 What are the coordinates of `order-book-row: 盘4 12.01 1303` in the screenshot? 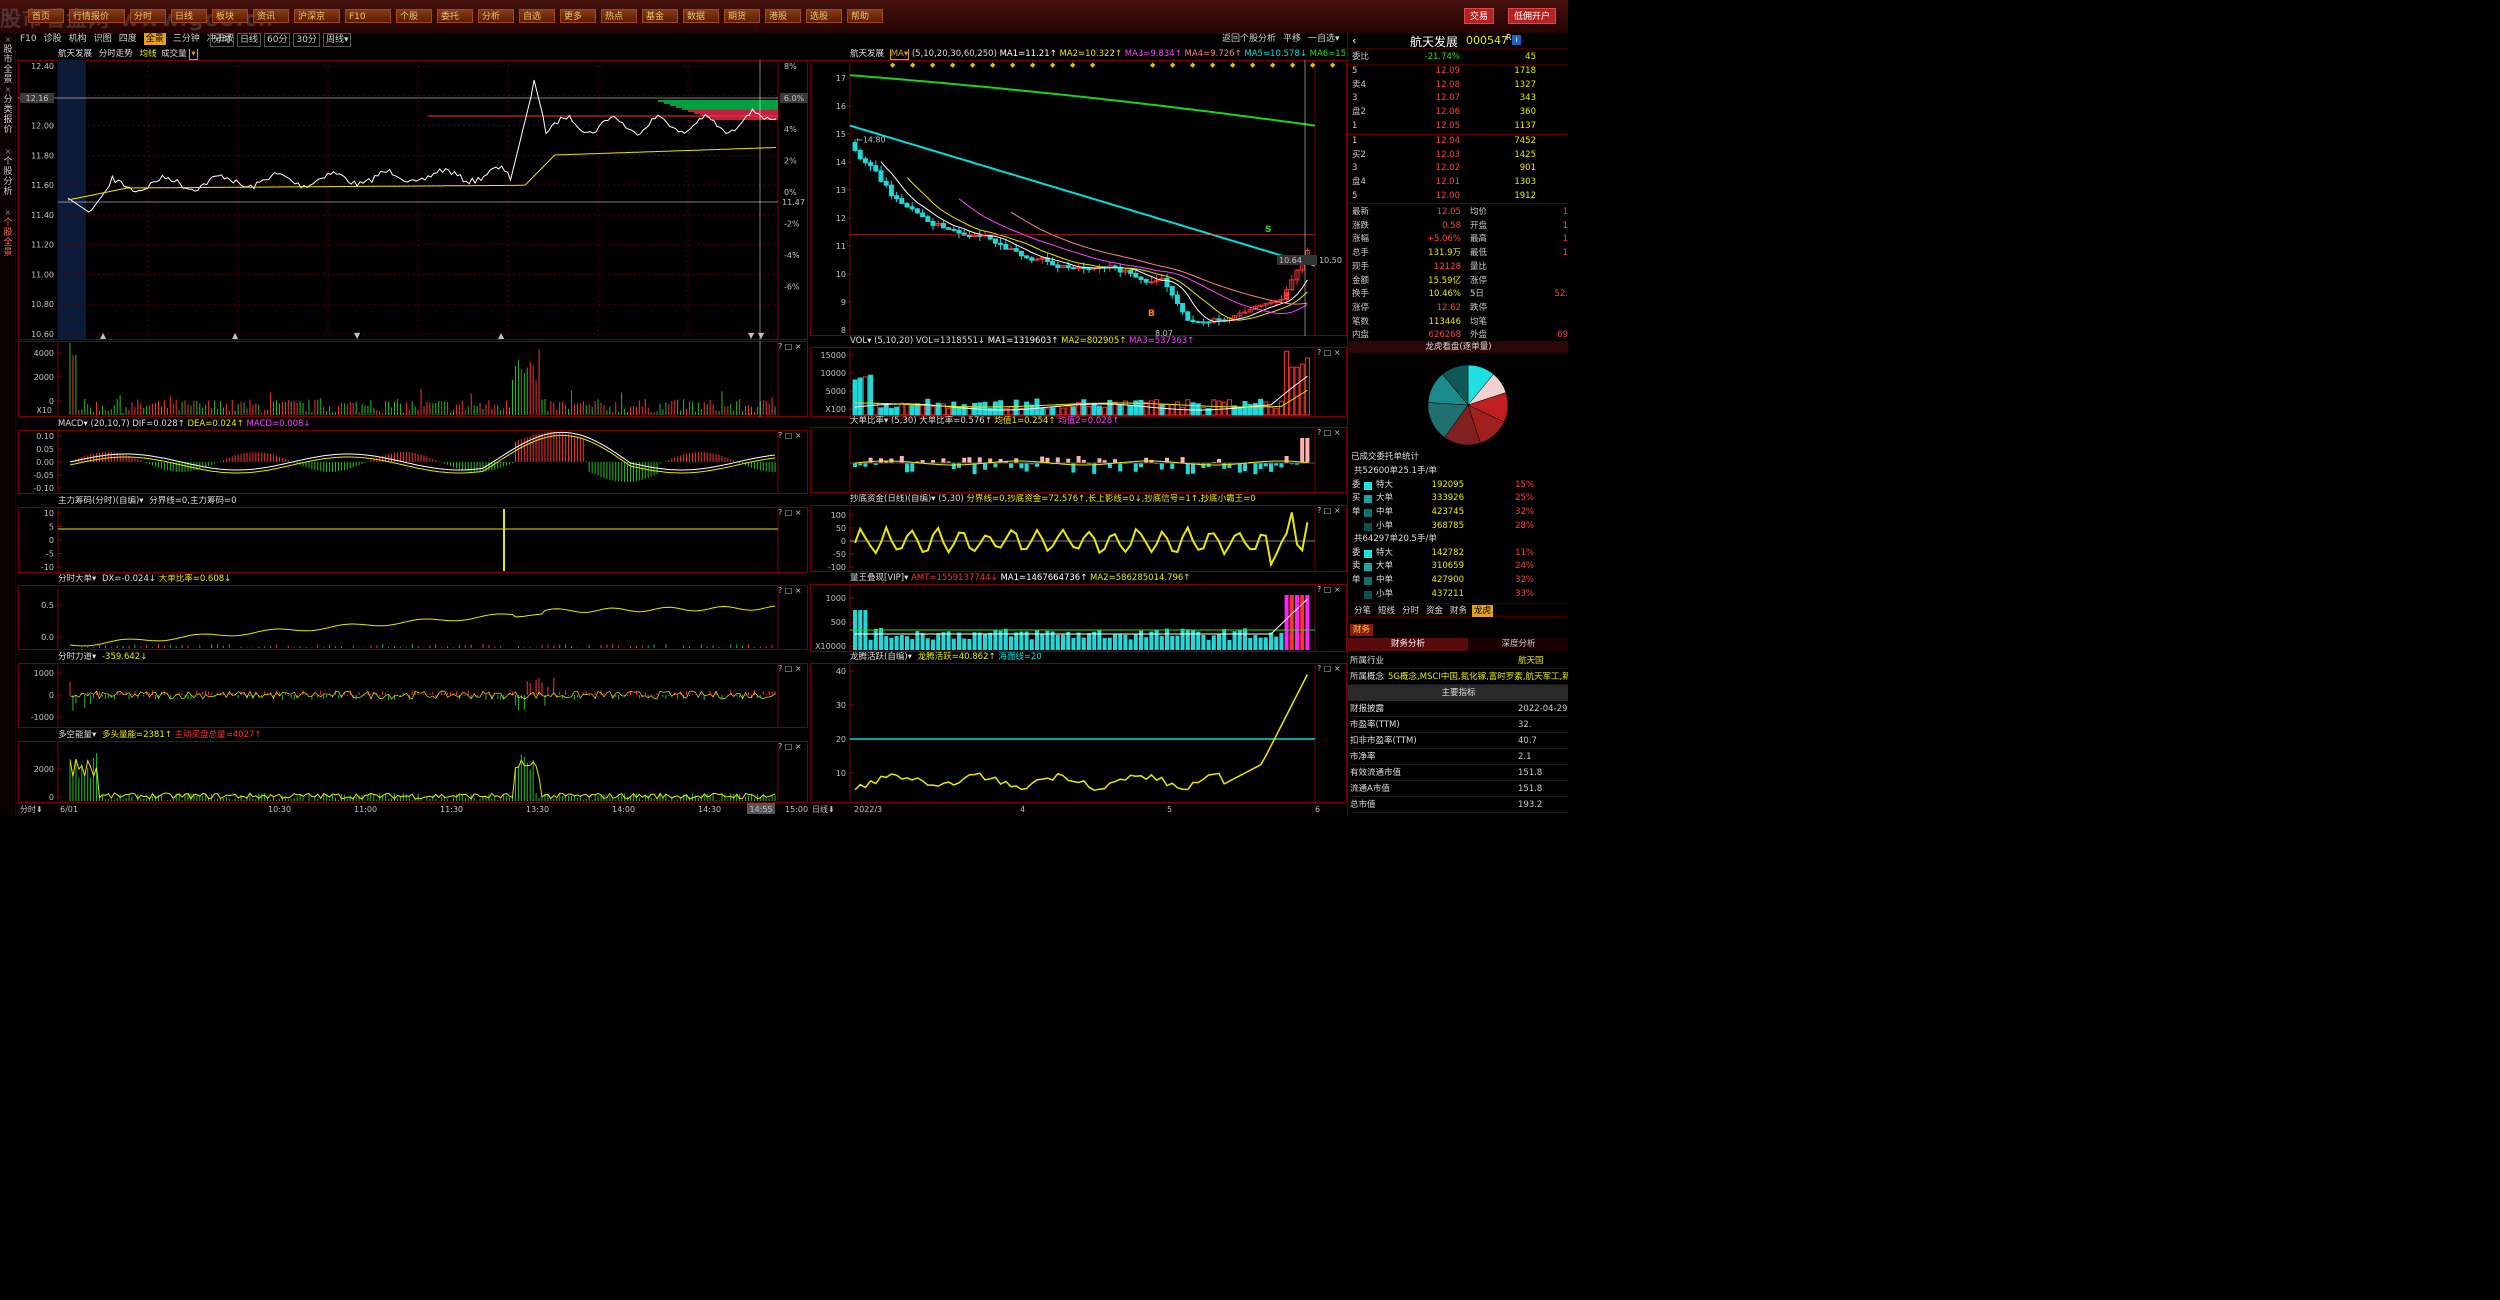 It's located at (1458, 183).